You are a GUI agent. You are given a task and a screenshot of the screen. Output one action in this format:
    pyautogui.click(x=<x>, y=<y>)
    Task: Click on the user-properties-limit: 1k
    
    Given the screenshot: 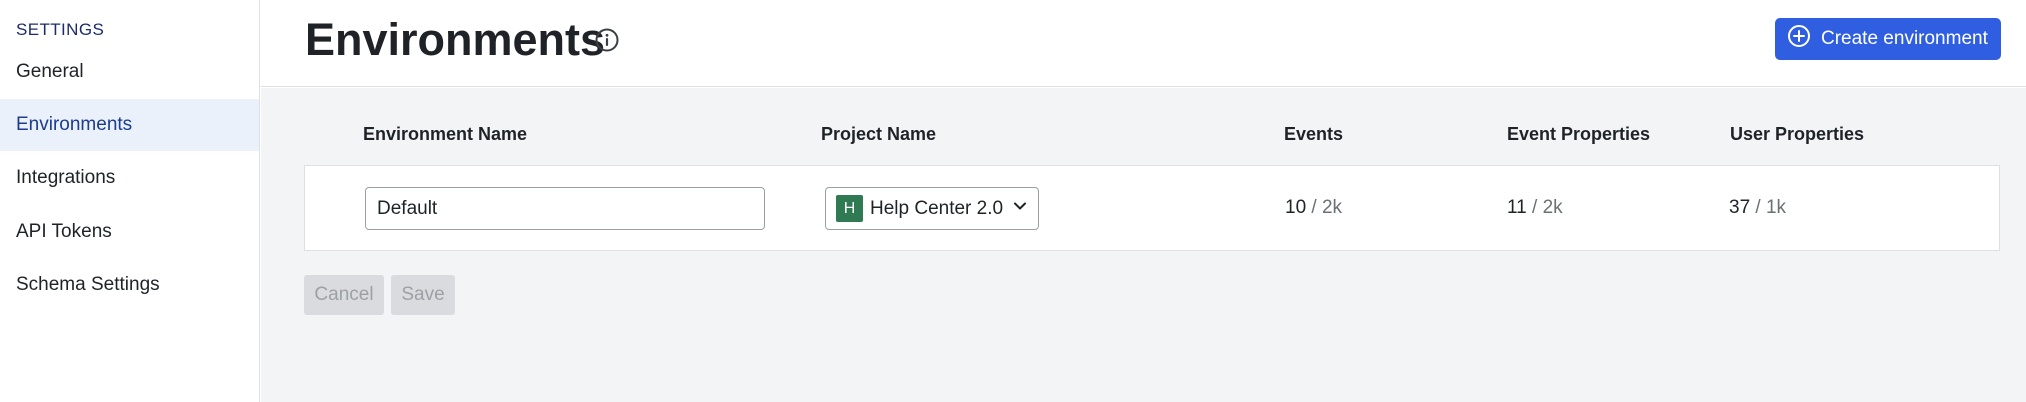 What is the action you would take?
    pyautogui.click(x=1776, y=207)
    